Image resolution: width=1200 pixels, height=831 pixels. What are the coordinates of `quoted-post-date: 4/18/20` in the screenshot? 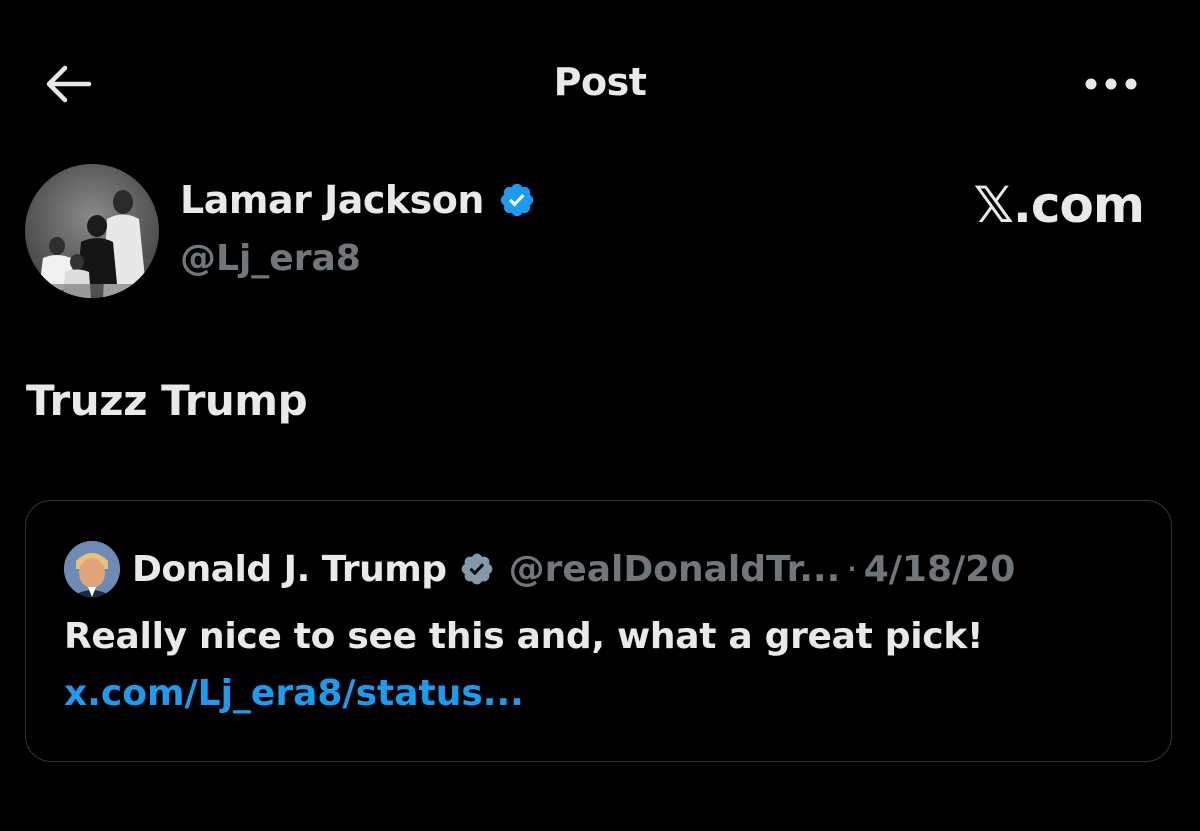 It's located at (940, 569).